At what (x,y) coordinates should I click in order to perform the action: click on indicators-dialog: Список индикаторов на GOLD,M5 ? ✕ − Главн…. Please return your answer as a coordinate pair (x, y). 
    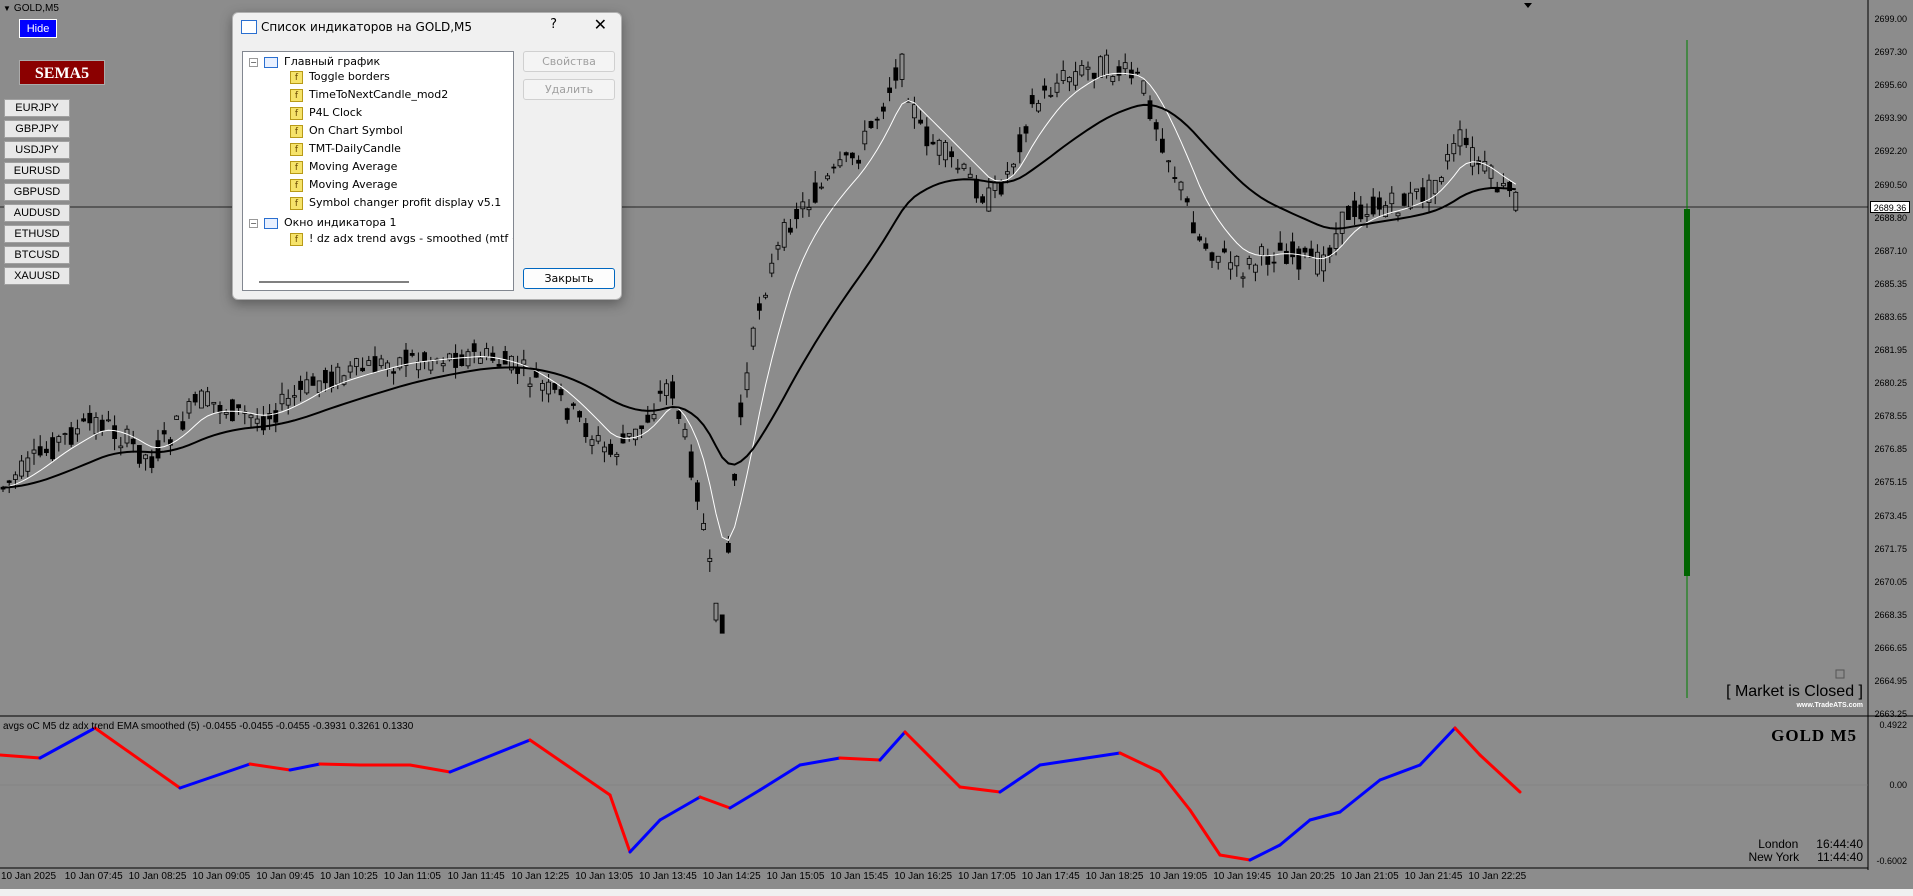
    Looking at the image, I should click on (427, 156).